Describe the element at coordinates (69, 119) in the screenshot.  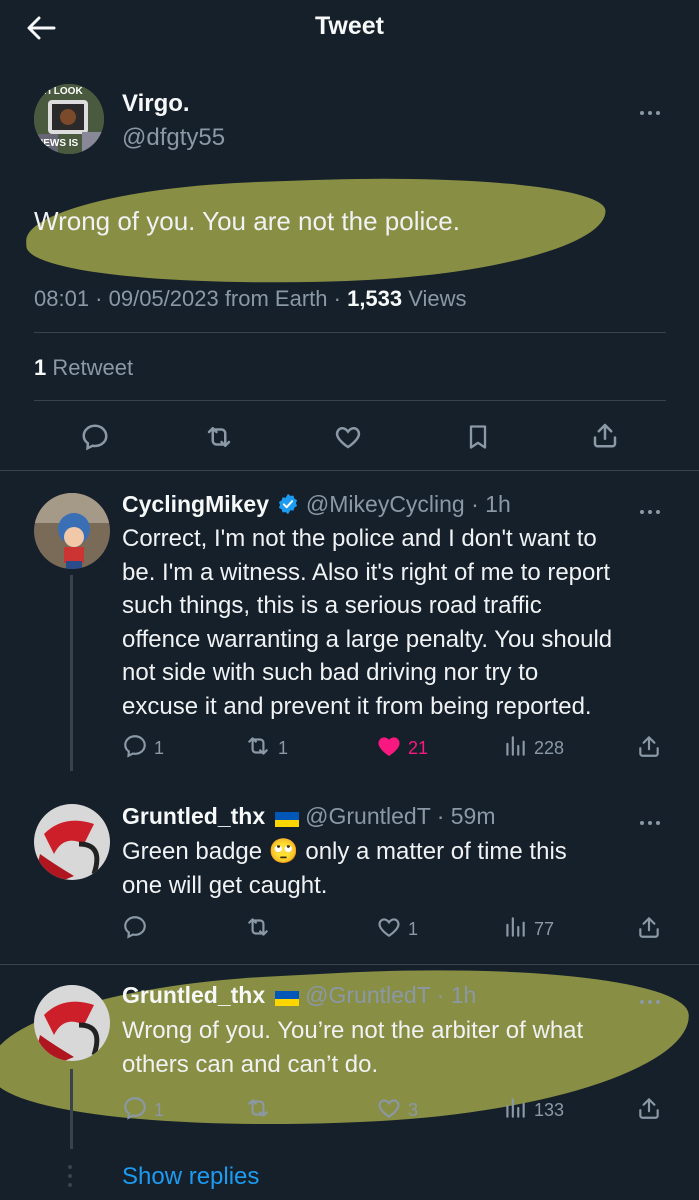
I see `avatar: OH LOOK NEWS IS` at that location.